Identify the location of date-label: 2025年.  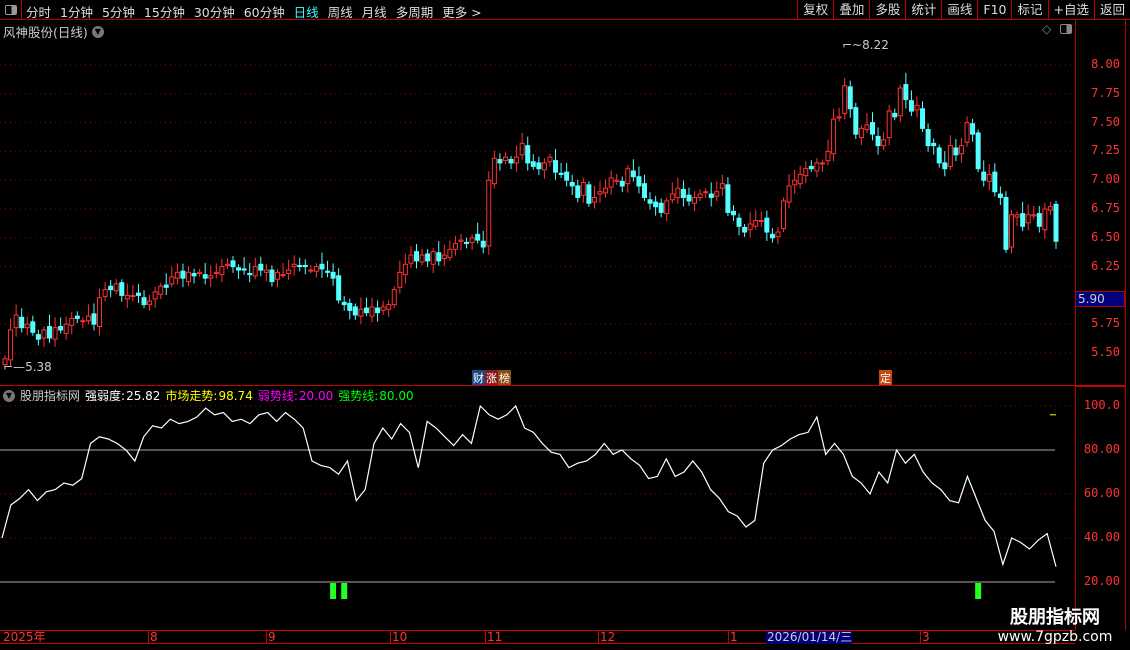
(24, 637).